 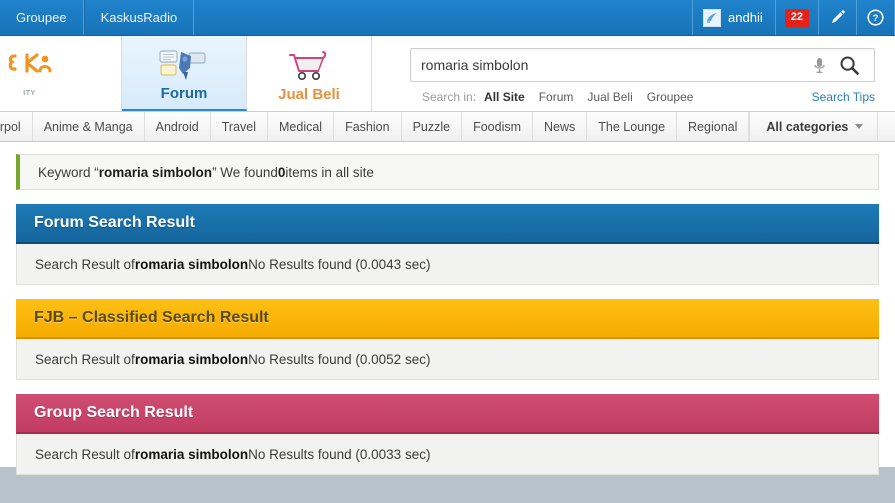 What do you see at coordinates (114, 412) in the screenshot?
I see `group-search-result-title: Group Search Result` at bounding box center [114, 412].